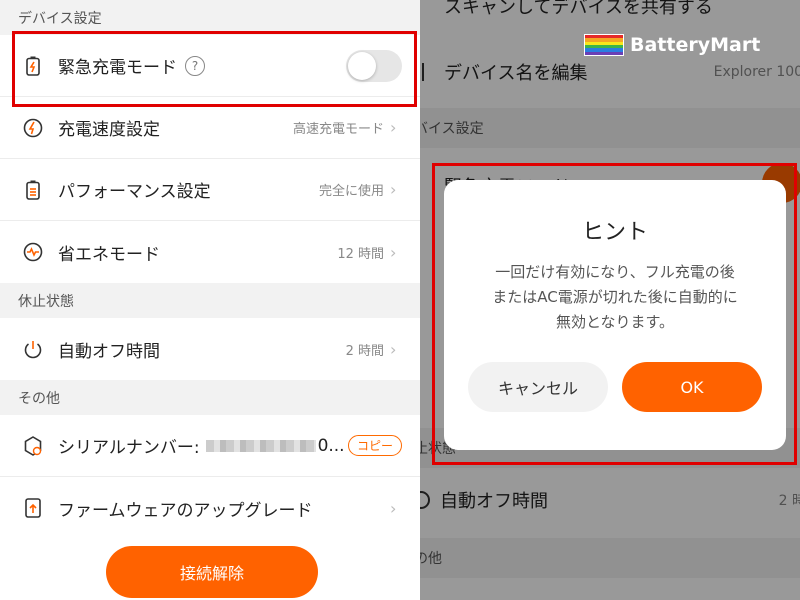 Image resolution: width=800 pixels, height=600 pixels. What do you see at coordinates (695, 45) in the screenshot?
I see `logo-text: BatteryMart` at bounding box center [695, 45].